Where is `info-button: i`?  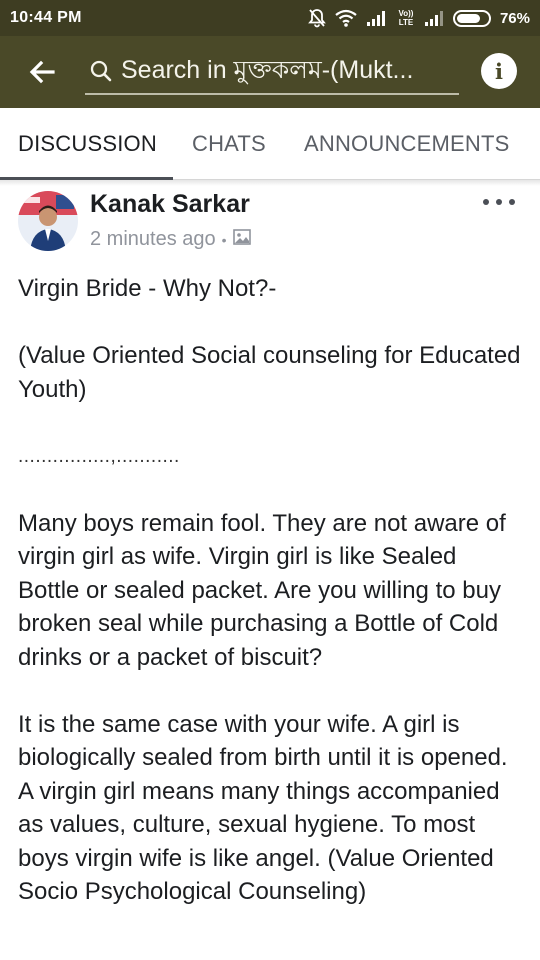
info-button: i is located at coordinates (499, 71).